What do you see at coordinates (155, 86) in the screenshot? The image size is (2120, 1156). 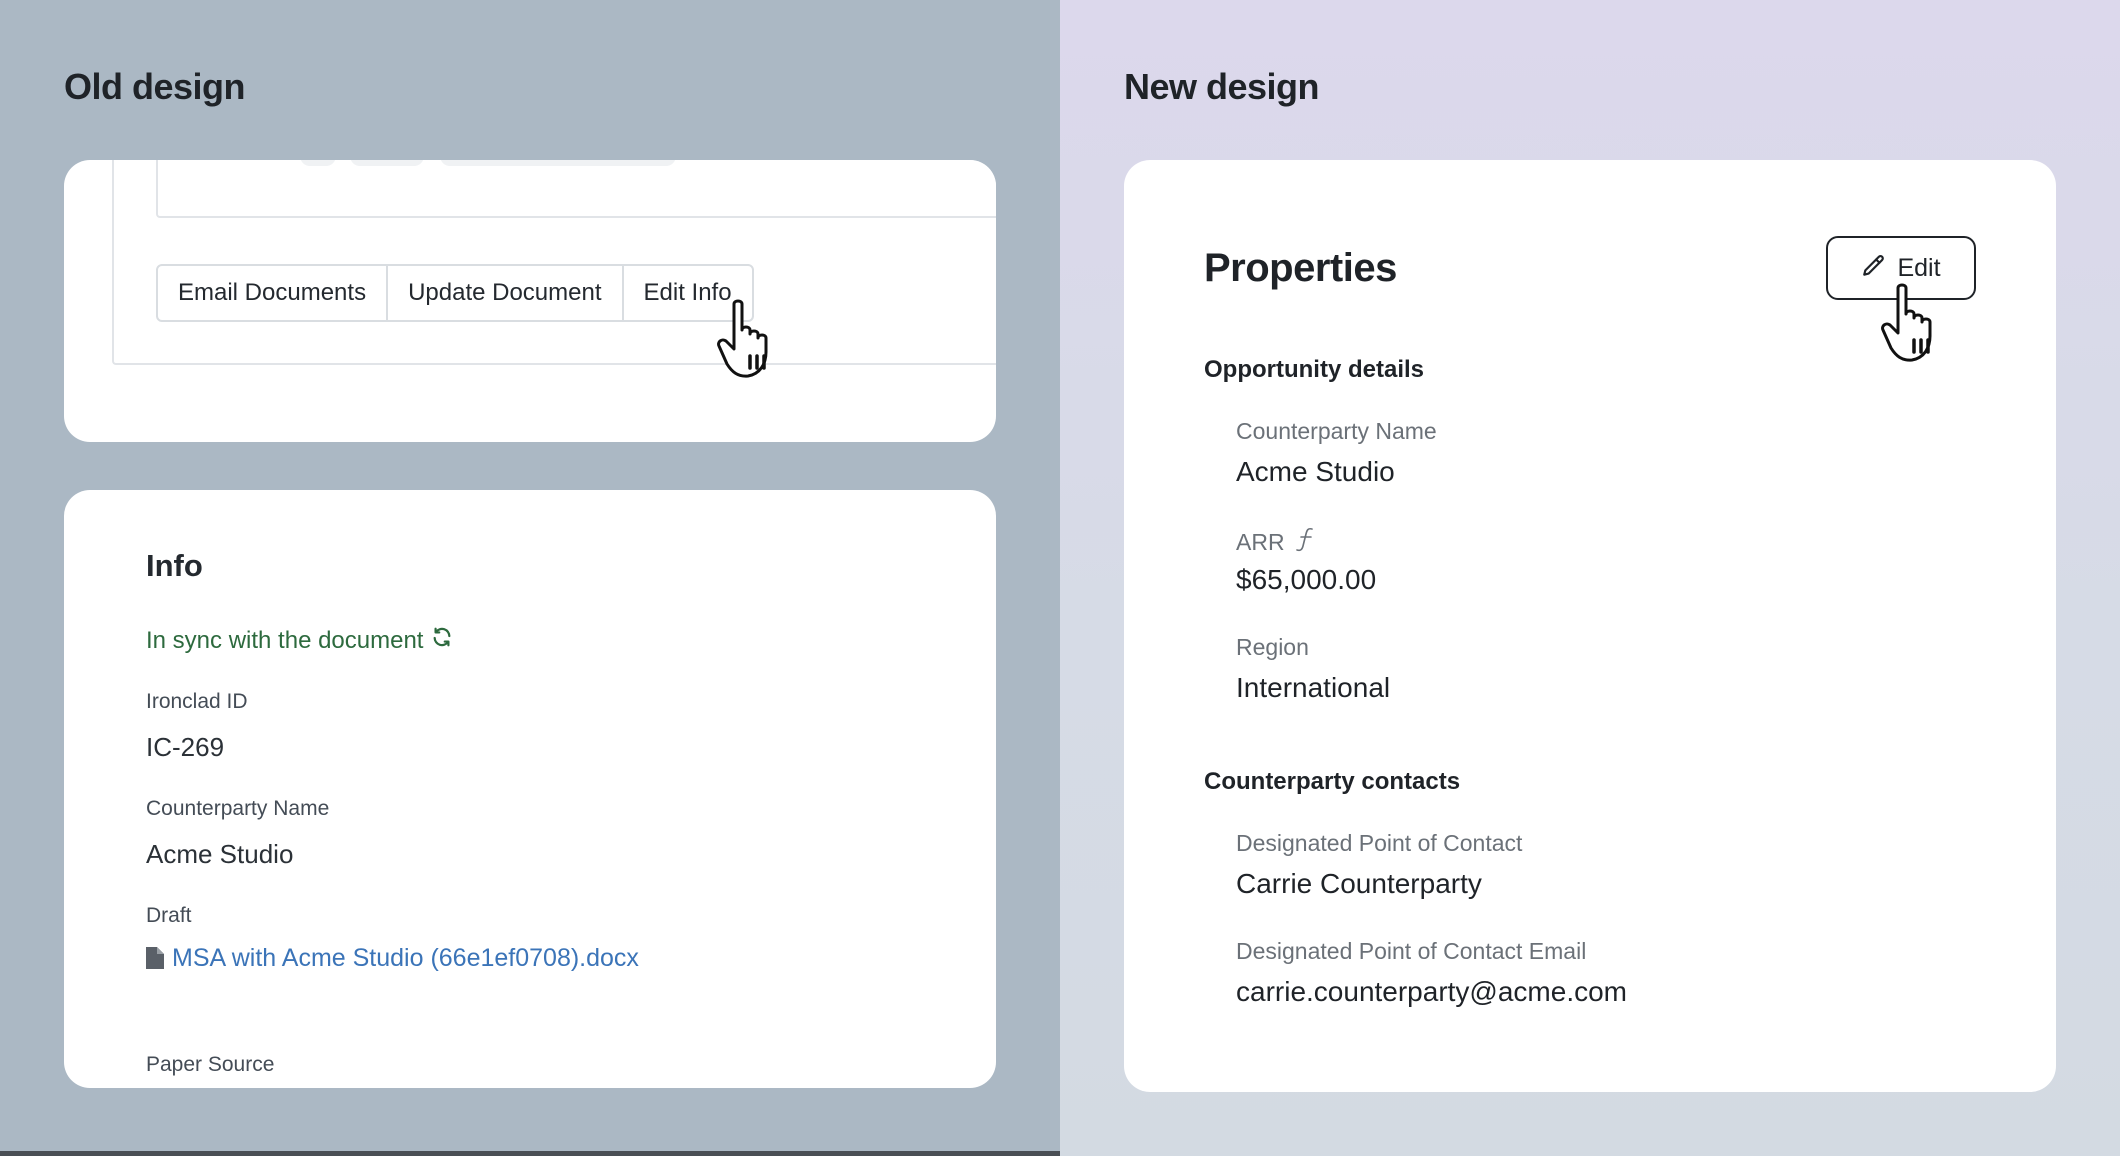 I see `old-design-heading: Old design` at bounding box center [155, 86].